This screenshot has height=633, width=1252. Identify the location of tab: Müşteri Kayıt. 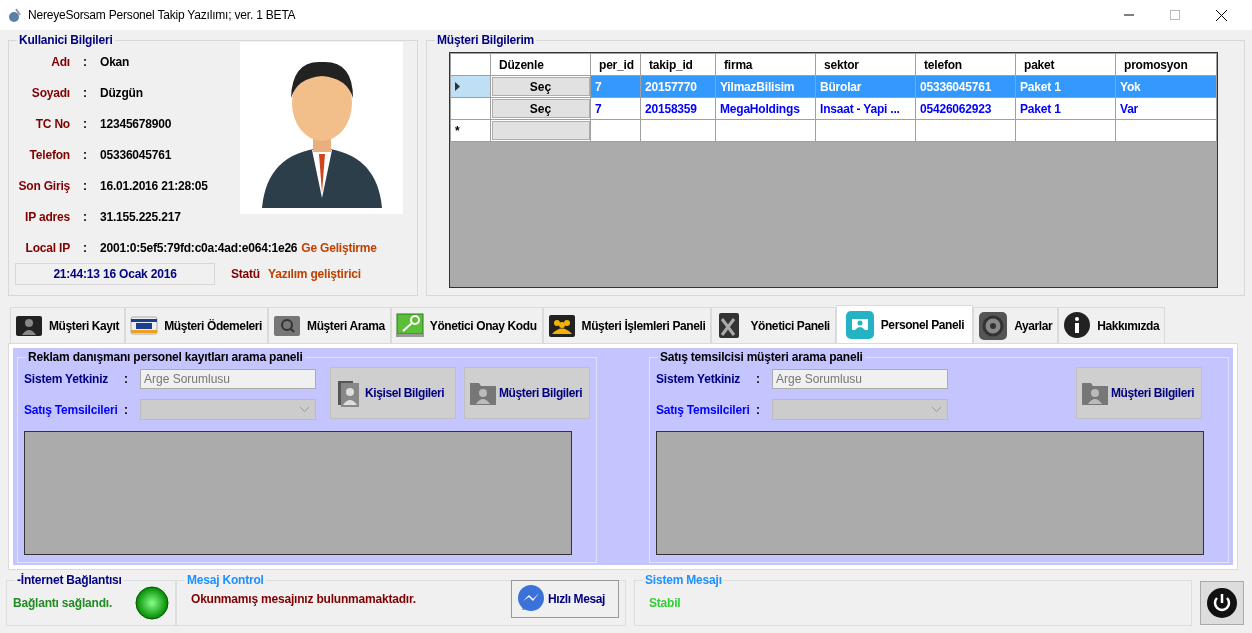
(68, 325).